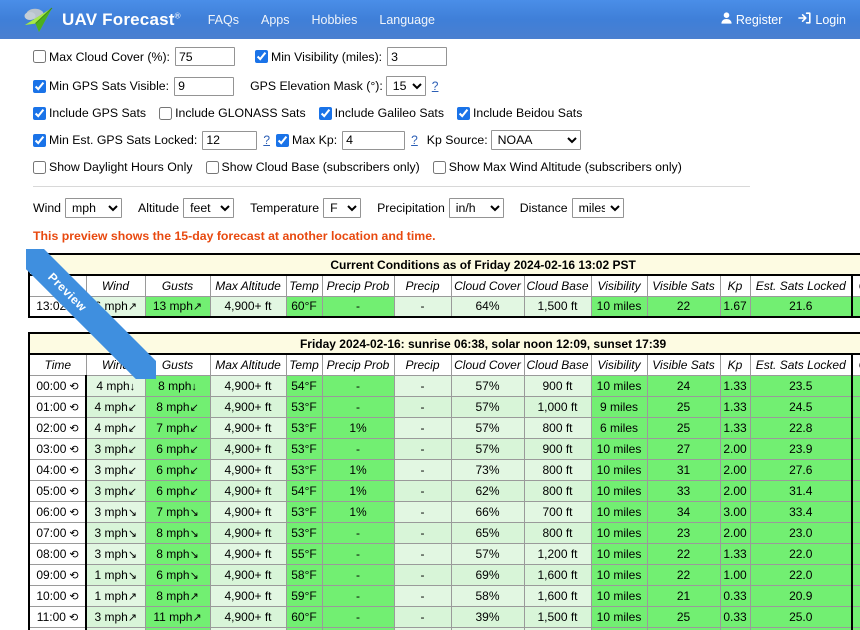 This screenshot has width=860, height=630. I want to click on cell-wind: 3 mph↗, so click(115, 616).